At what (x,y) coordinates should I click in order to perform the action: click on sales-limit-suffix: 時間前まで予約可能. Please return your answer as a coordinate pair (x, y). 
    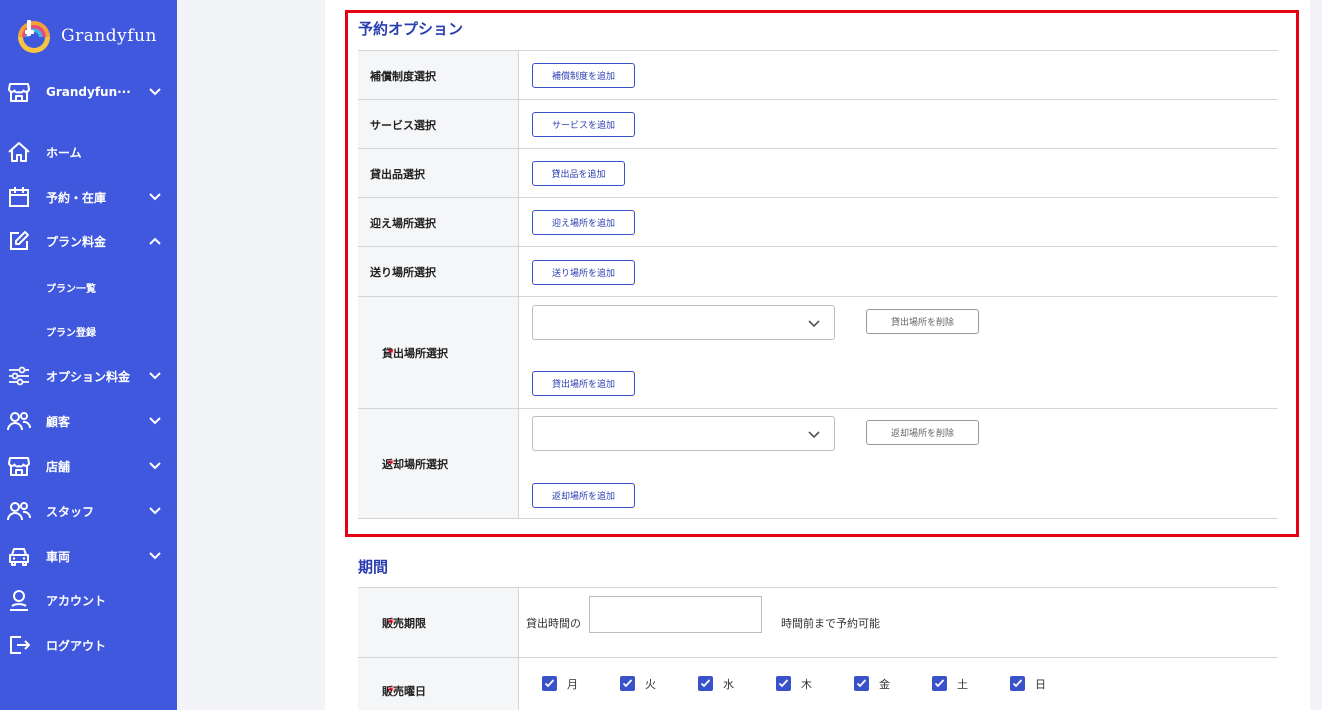
    Looking at the image, I should click on (830, 623).